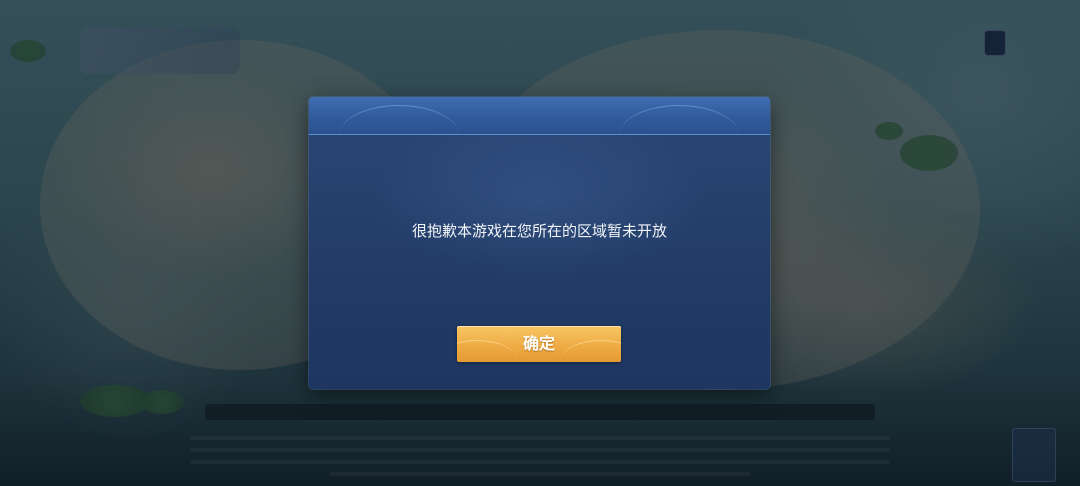 The width and height of the screenshot is (1080, 486). I want to click on confirm-button-label: 确定, so click(538, 343).